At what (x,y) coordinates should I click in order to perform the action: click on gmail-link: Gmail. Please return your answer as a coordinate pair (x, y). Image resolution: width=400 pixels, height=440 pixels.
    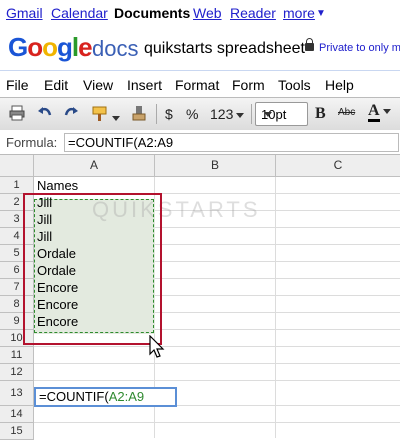
    Looking at the image, I should click on (24, 13).